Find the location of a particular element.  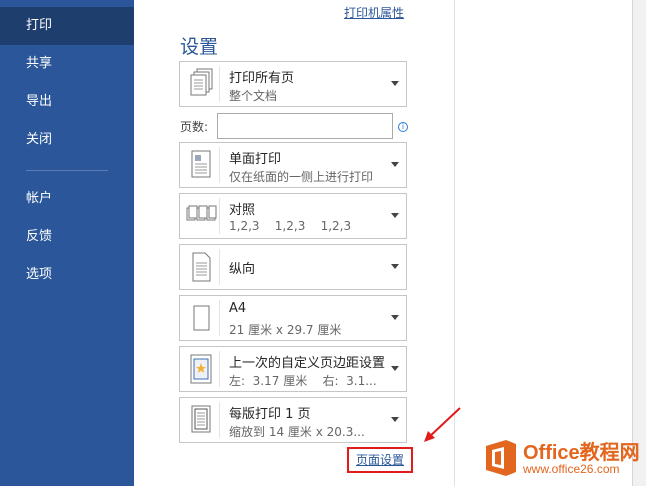

collated-icon is located at coordinates (202, 216).